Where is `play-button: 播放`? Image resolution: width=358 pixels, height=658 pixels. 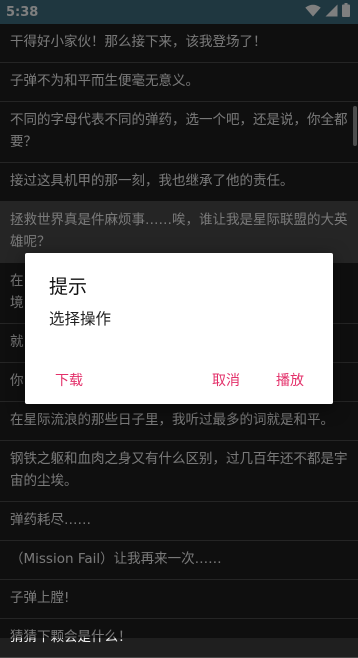
play-button: 播放 is located at coordinates (290, 381).